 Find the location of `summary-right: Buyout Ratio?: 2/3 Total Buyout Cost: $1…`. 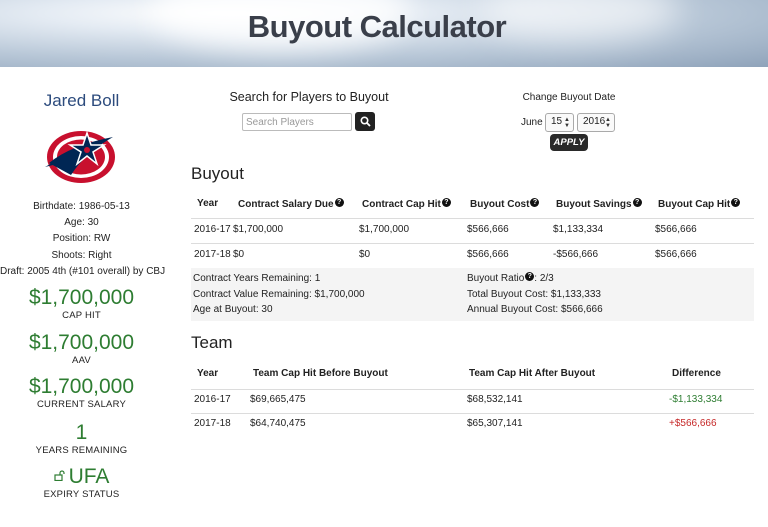

summary-right: Buyout Ratio?: 2/3 Total Buyout Cost: $1… is located at coordinates (535, 294).